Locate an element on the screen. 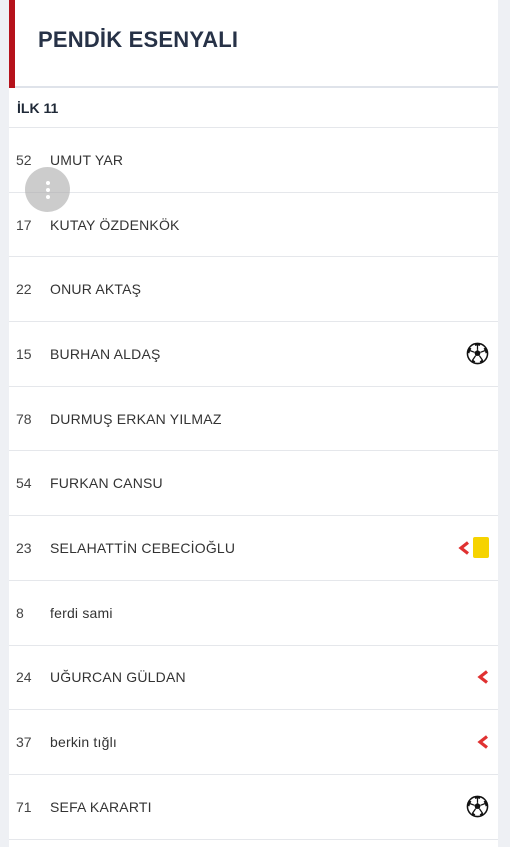 This screenshot has height=847, width=510. player-number: 23 is located at coordinates (24, 547).